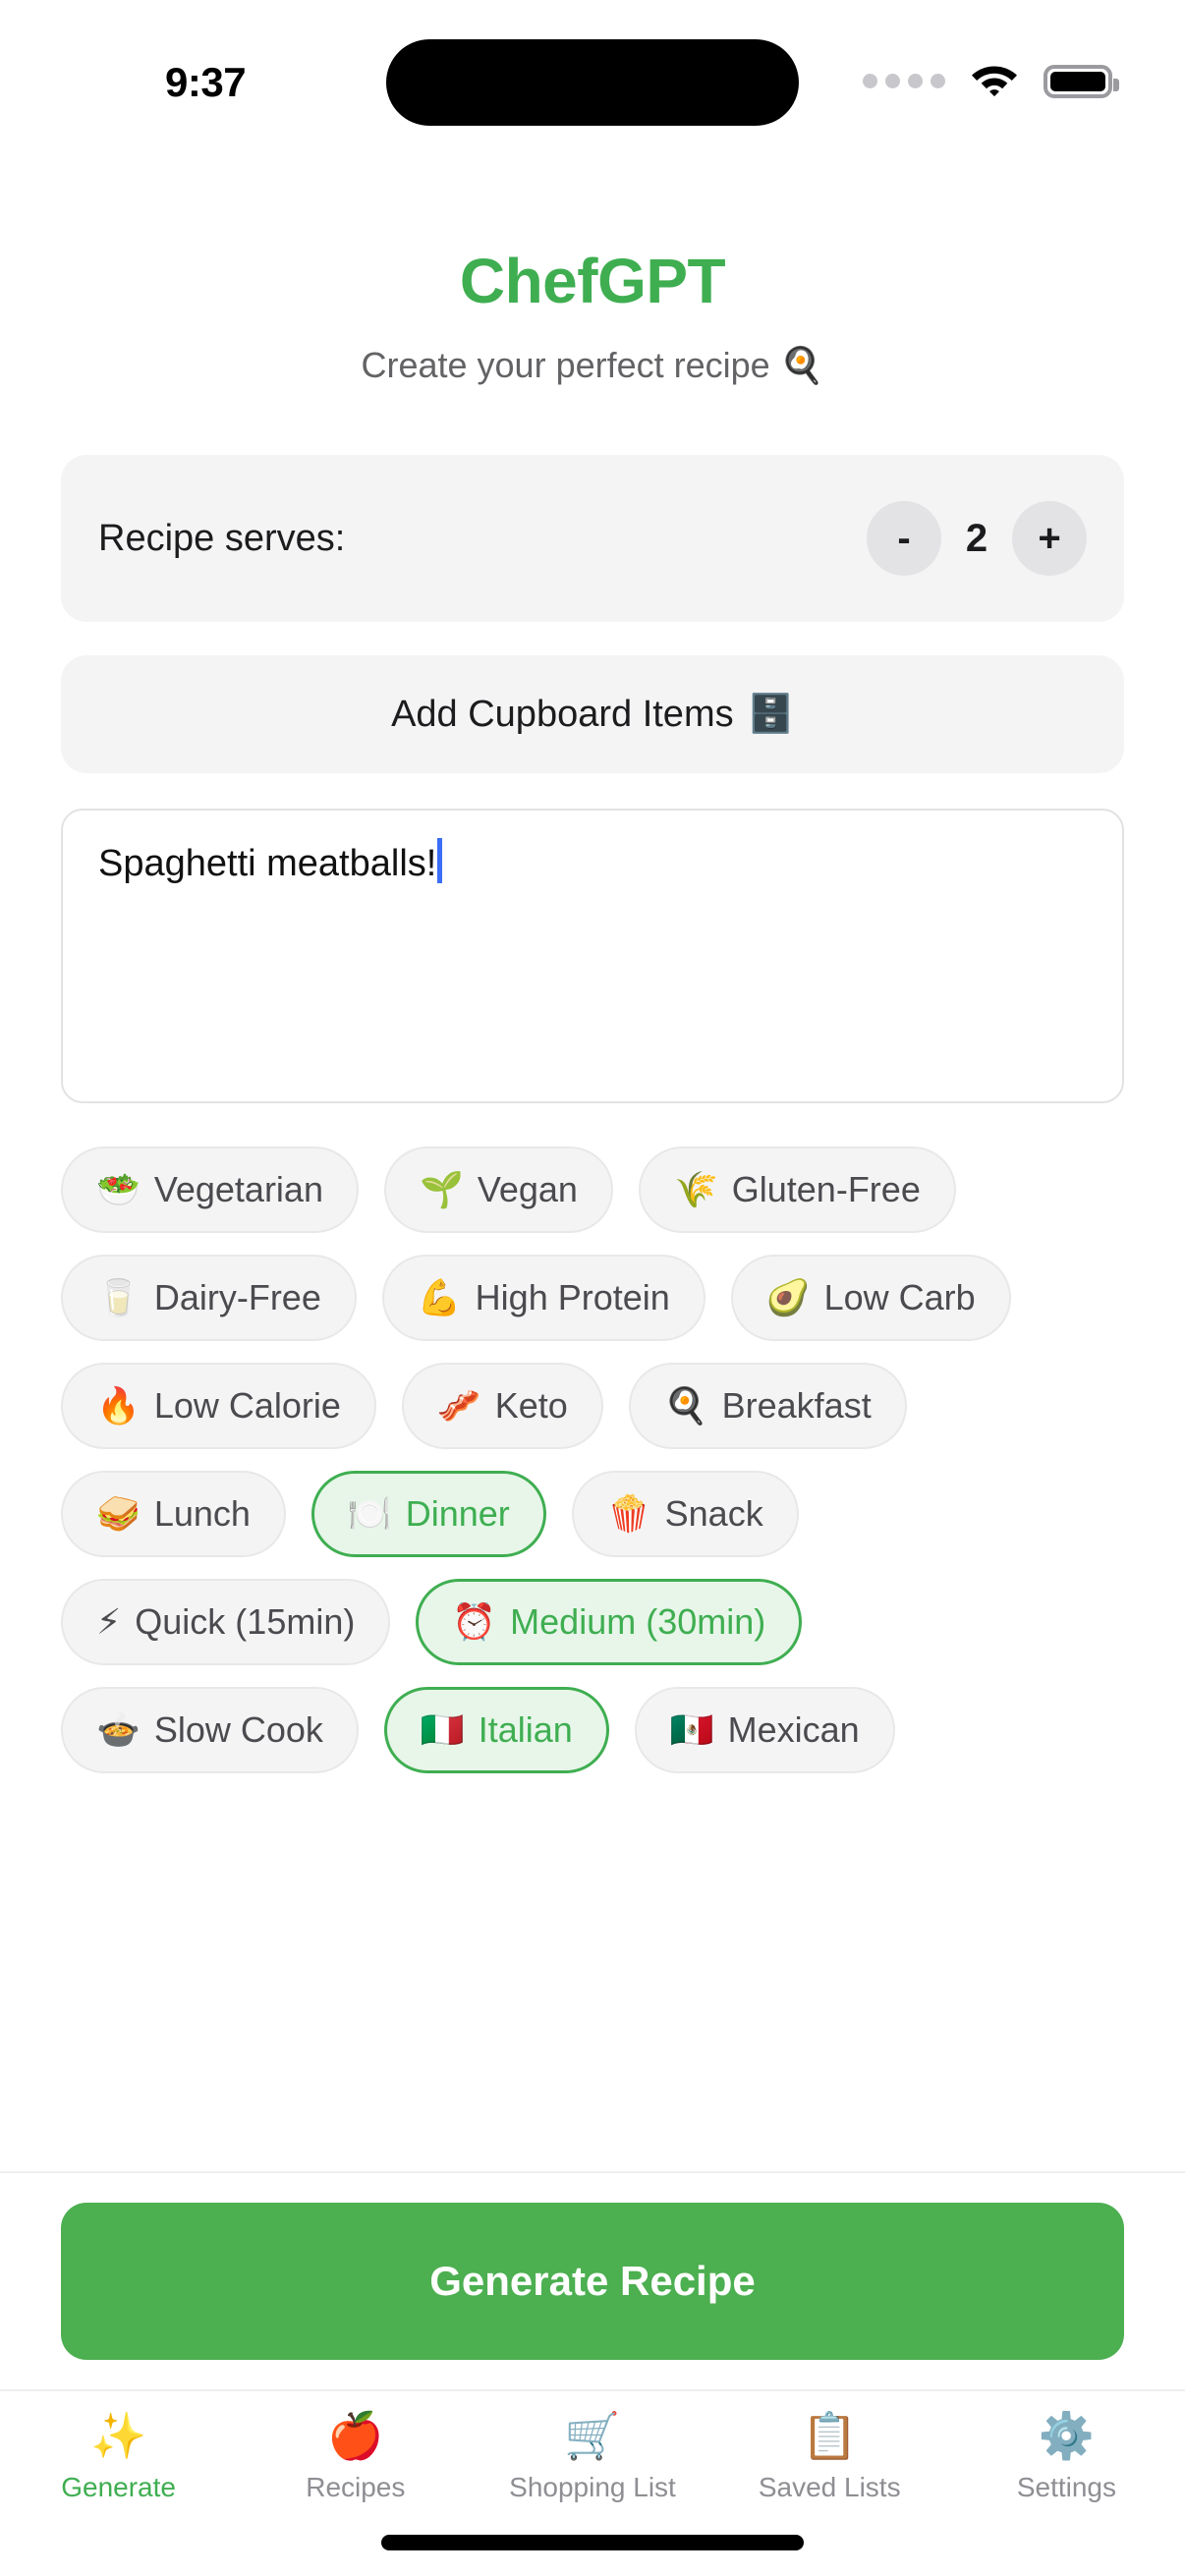 The height and width of the screenshot is (2576, 1185). Describe the element at coordinates (202, 1514) in the screenshot. I see `chip-label: Lunch` at that location.